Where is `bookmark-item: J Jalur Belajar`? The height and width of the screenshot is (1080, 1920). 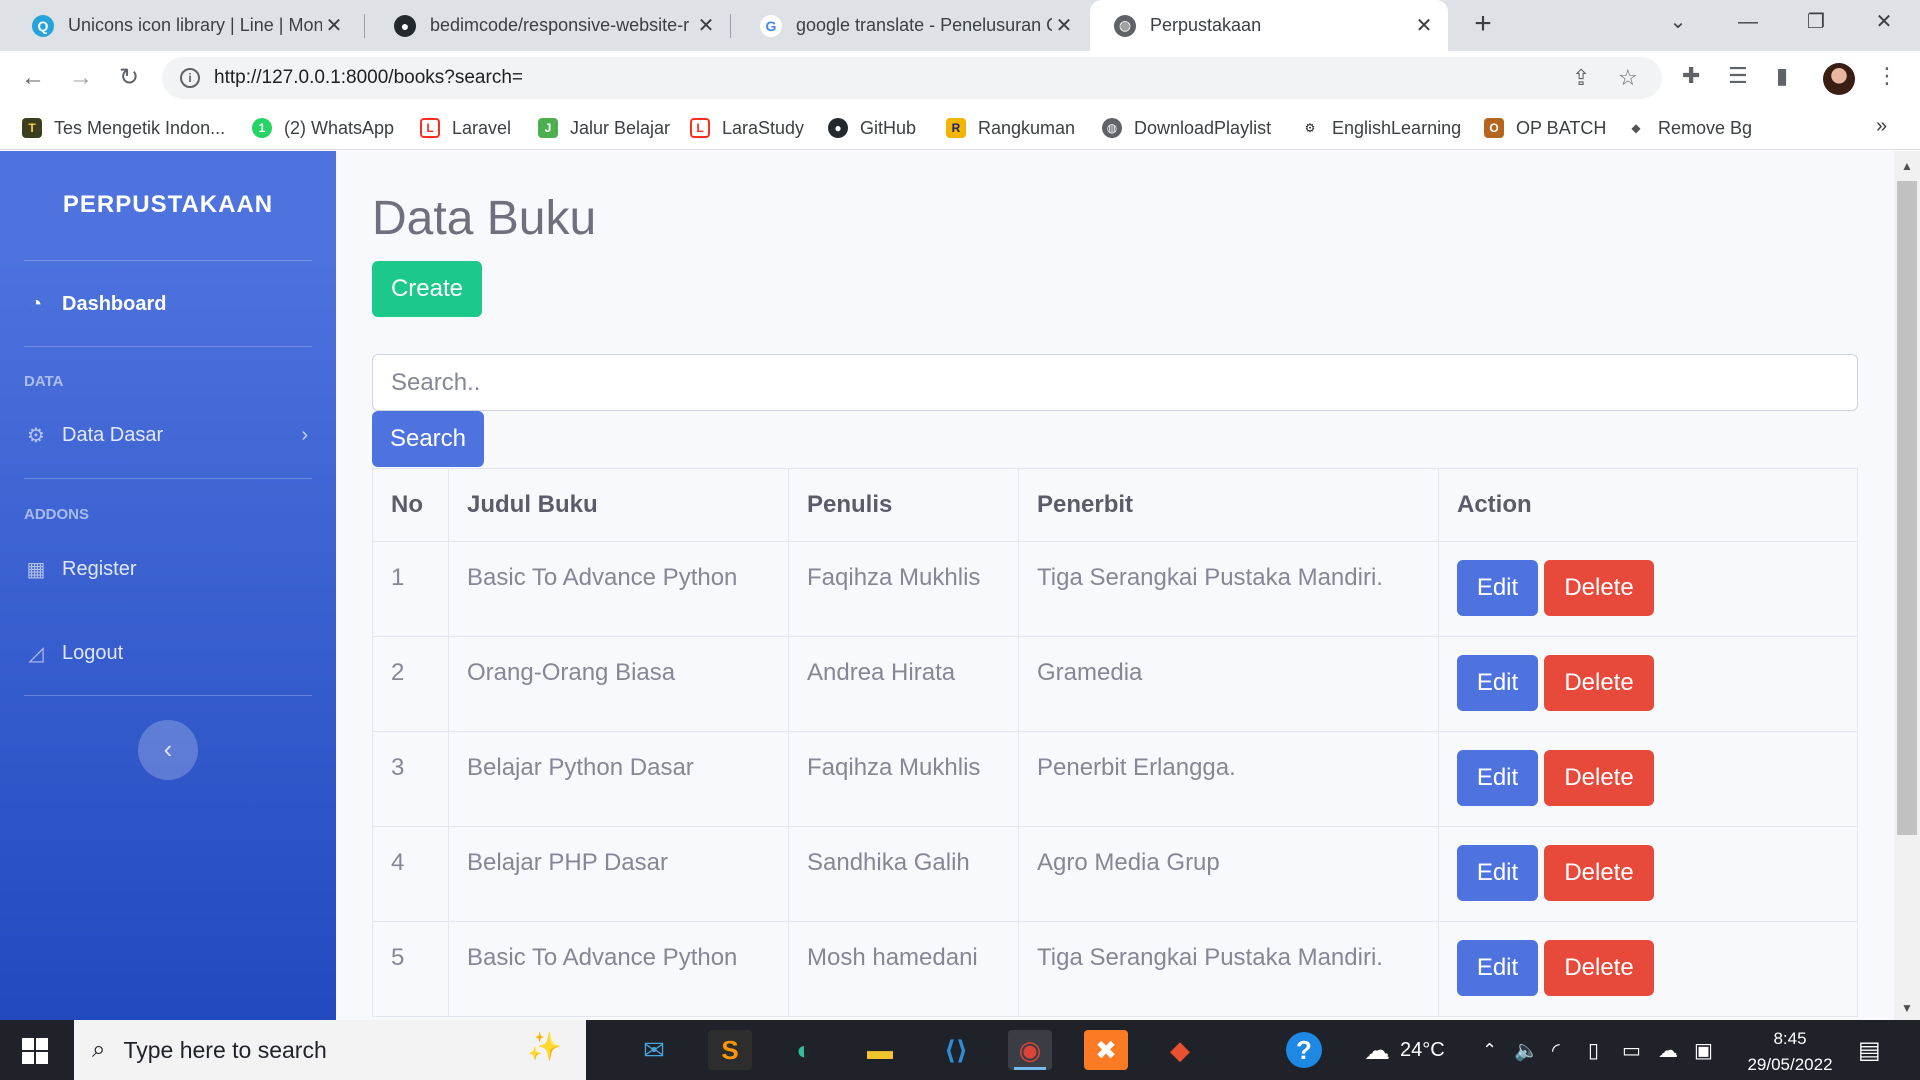
bookmark-item: J Jalur Belajar is located at coordinates (604, 128).